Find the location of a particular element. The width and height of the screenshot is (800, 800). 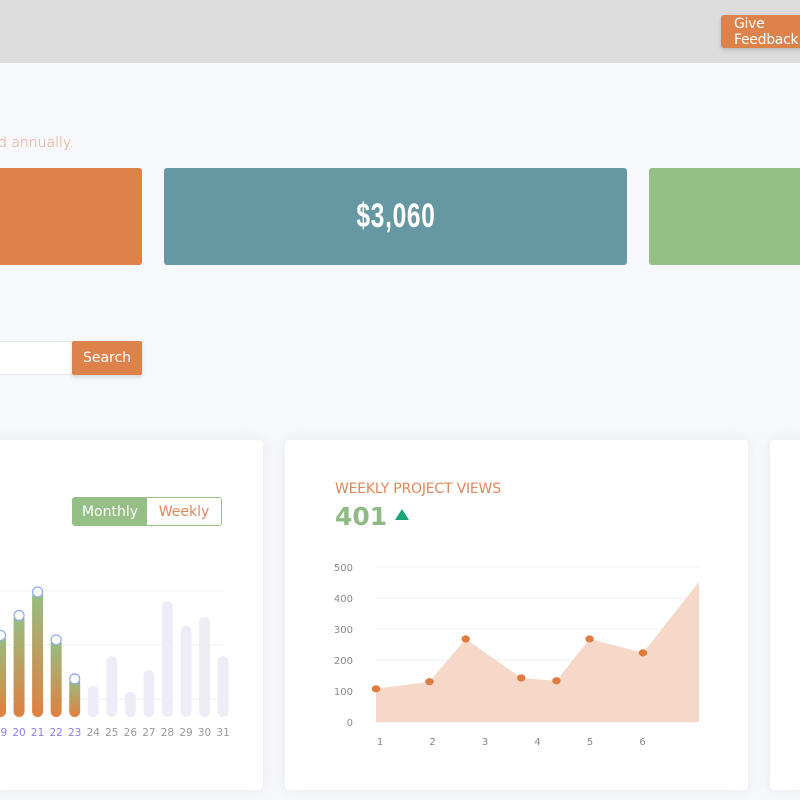

y-tick-label: 500 is located at coordinates (343, 568).